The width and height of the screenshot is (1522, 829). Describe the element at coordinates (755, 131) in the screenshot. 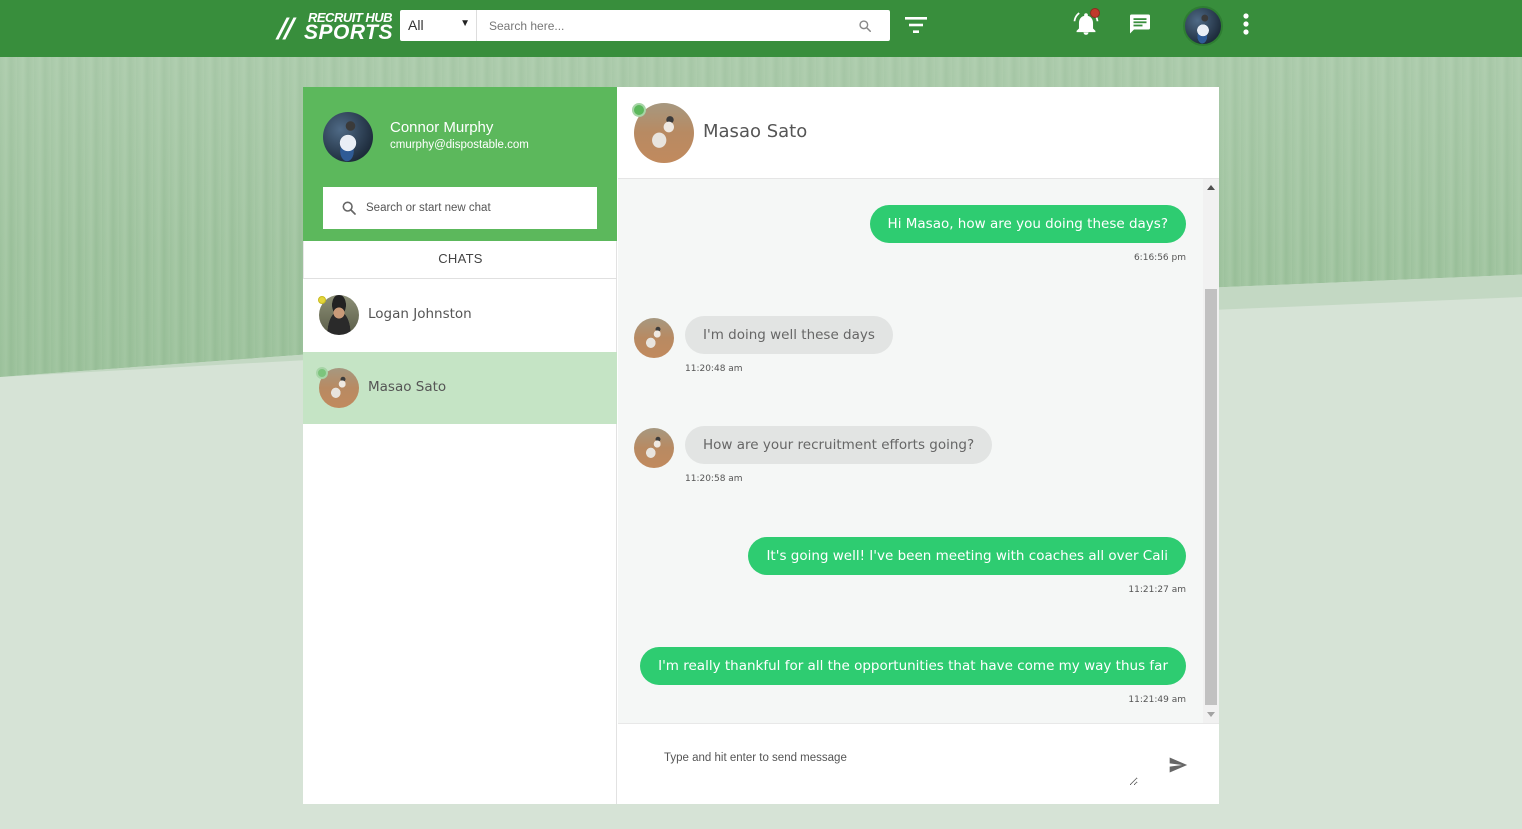

I see `conversation-title: Masao Sato` at that location.